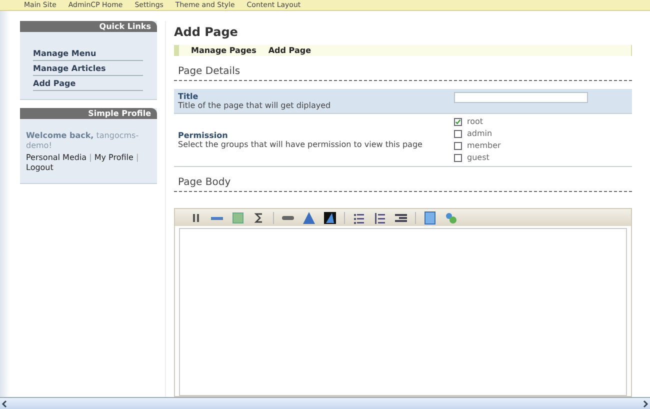 Image resolution: width=650 pixels, height=409 pixels. Describe the element at coordinates (475, 121) in the screenshot. I see `checkbox-label: root` at that location.